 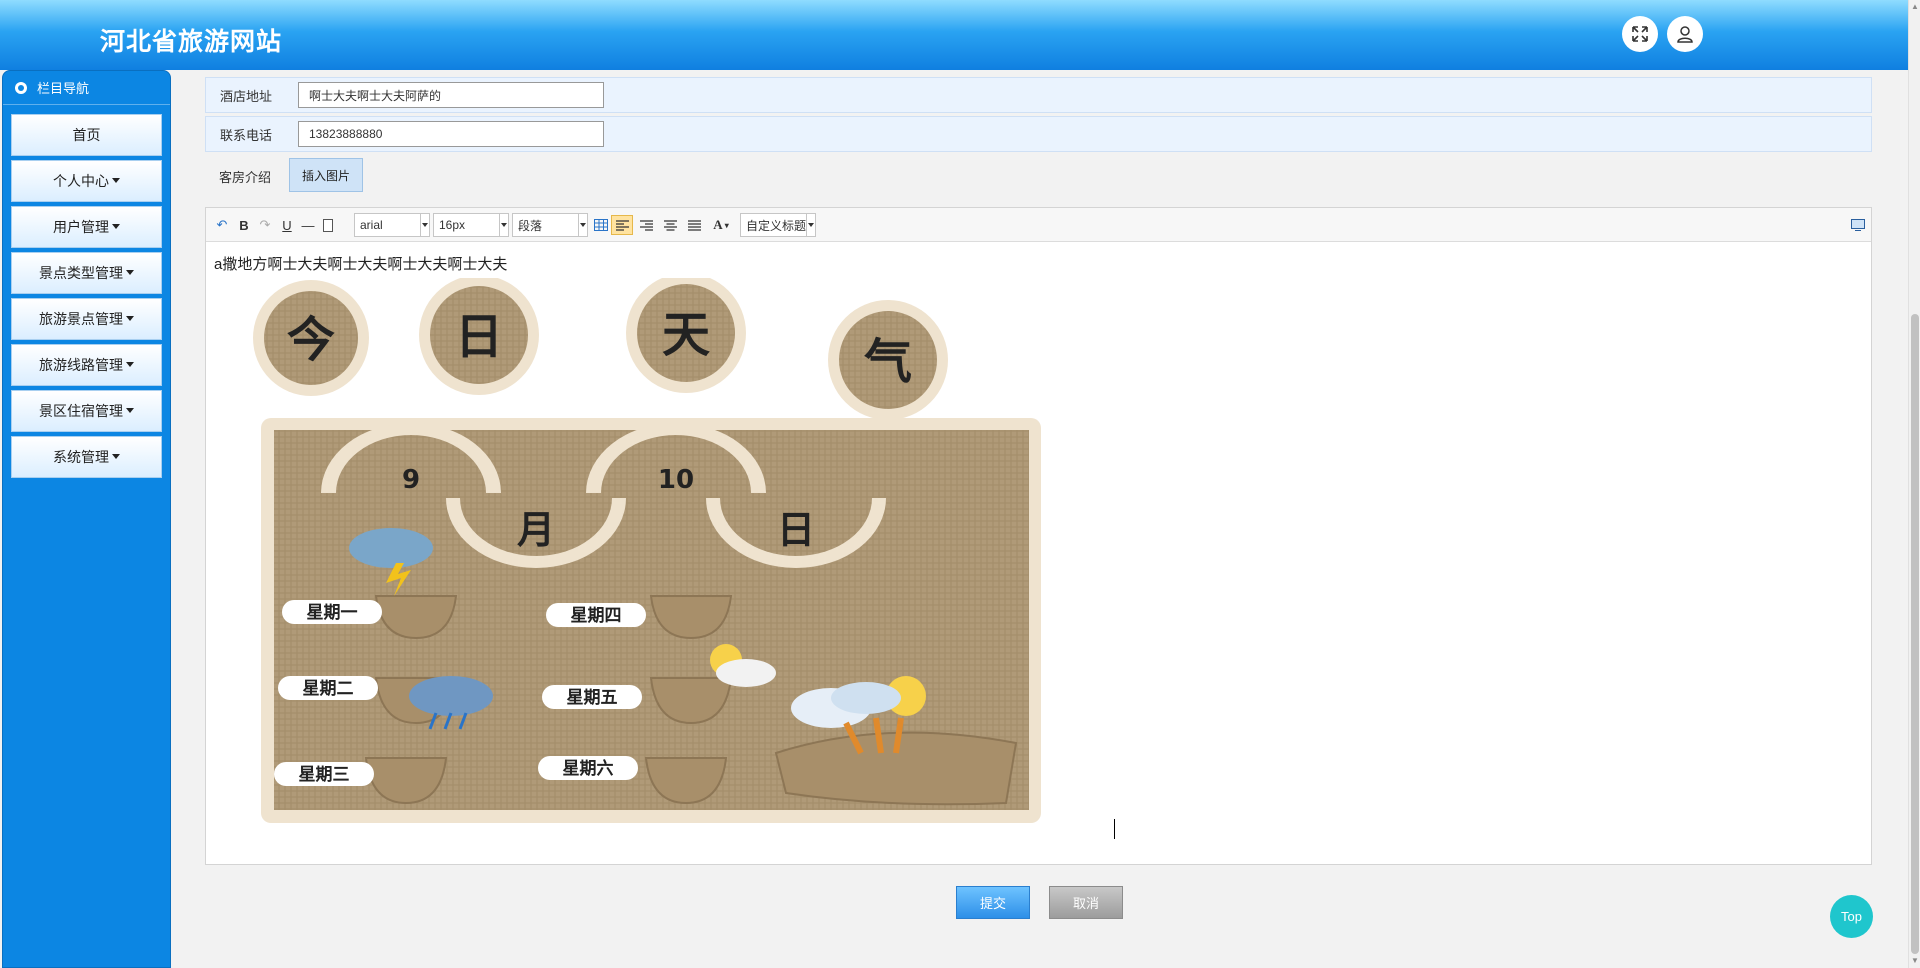 What do you see at coordinates (86, 365) in the screenshot?
I see `sidebar-item-route-management: 旅游线路管理` at bounding box center [86, 365].